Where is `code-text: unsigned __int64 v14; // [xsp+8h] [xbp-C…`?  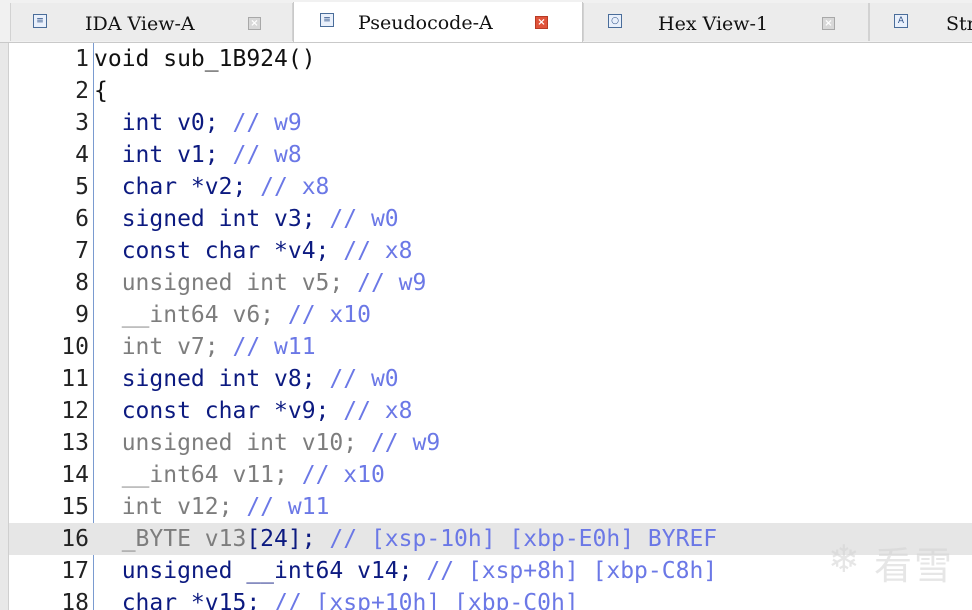 code-text: unsigned __int64 v14; // [xsp+8h] [xbp-C… is located at coordinates (405, 571).